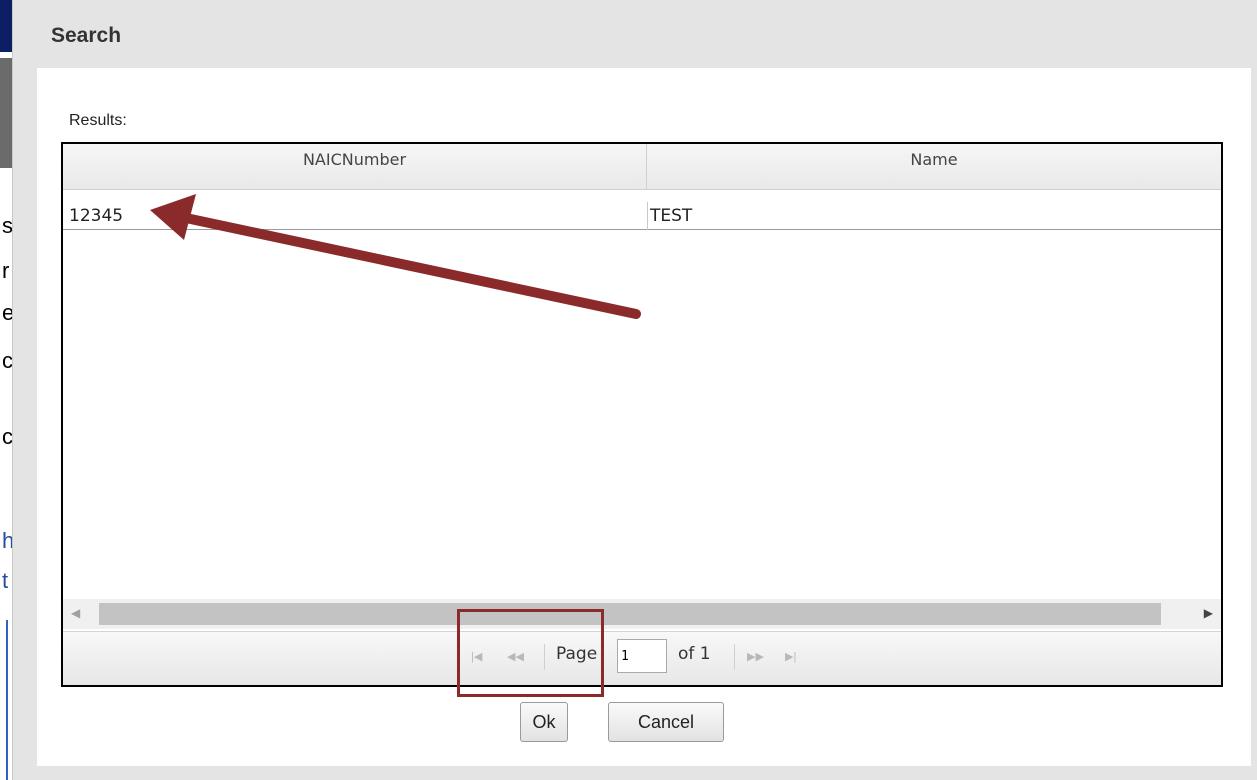  I want to click on scroll-left-icon: ◀, so click(75, 613).